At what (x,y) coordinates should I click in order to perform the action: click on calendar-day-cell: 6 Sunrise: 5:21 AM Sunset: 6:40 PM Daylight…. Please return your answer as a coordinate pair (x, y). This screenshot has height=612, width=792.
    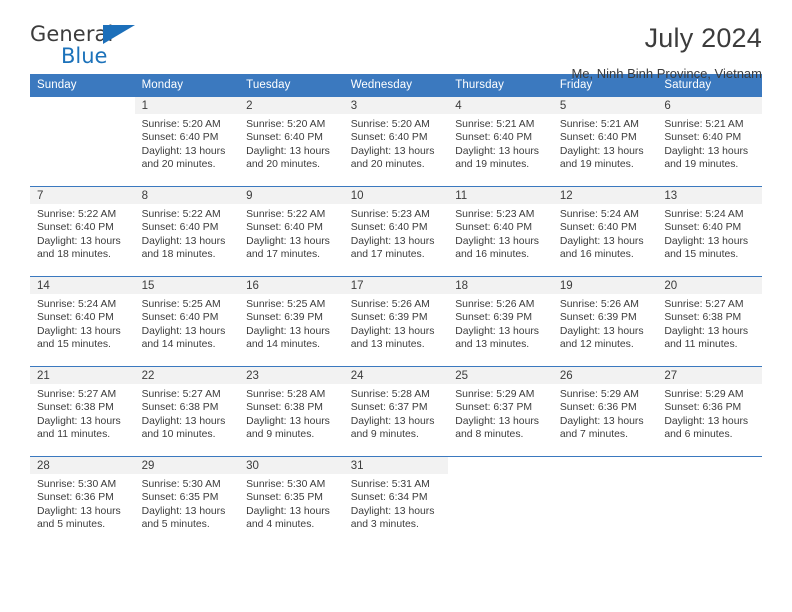
    Looking at the image, I should click on (709, 141).